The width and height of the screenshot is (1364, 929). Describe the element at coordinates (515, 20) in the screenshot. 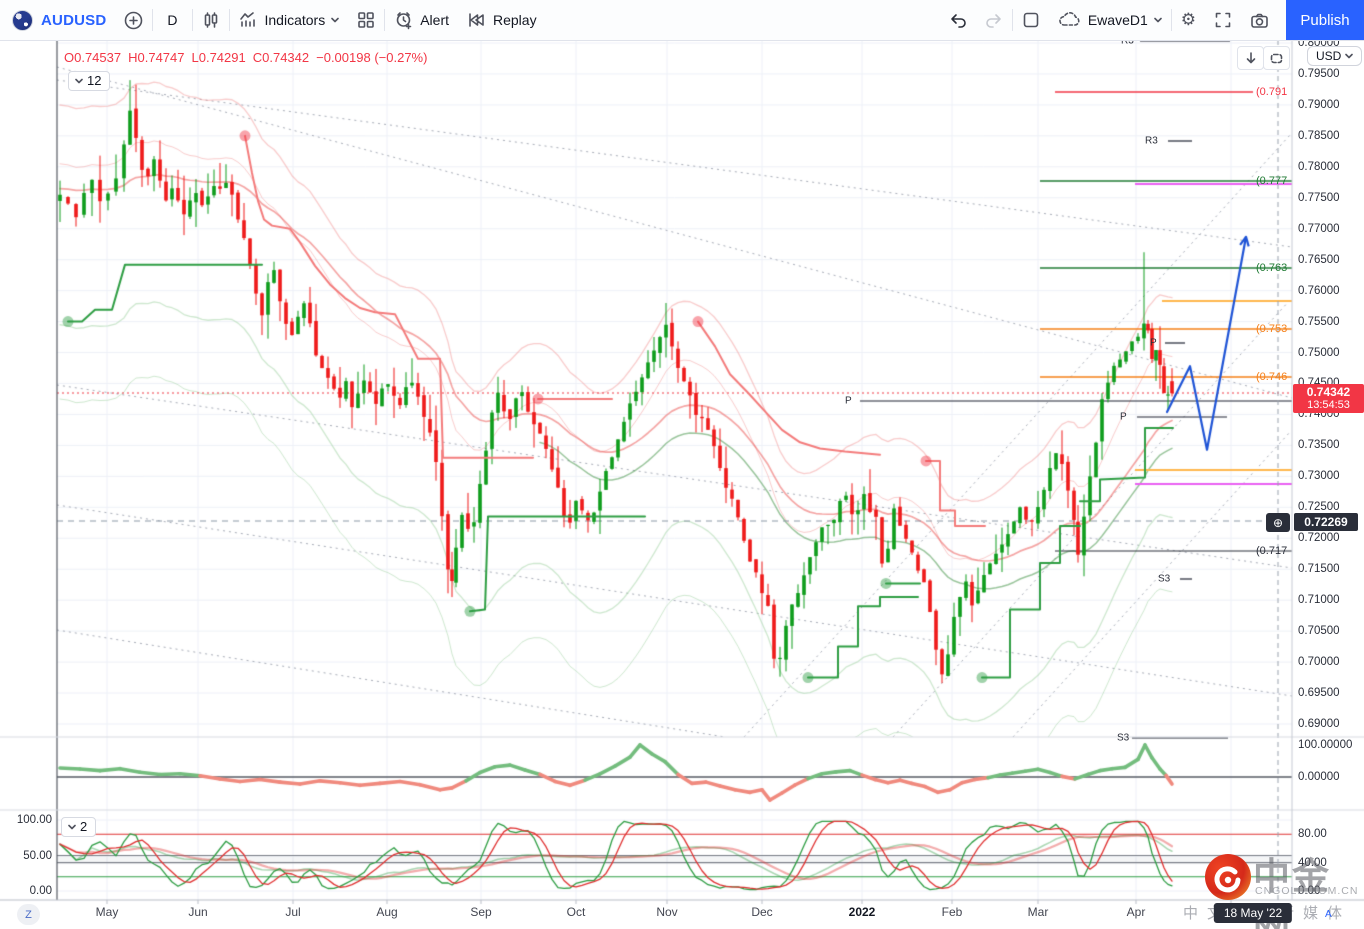

I see `replay-label: Replay` at that location.